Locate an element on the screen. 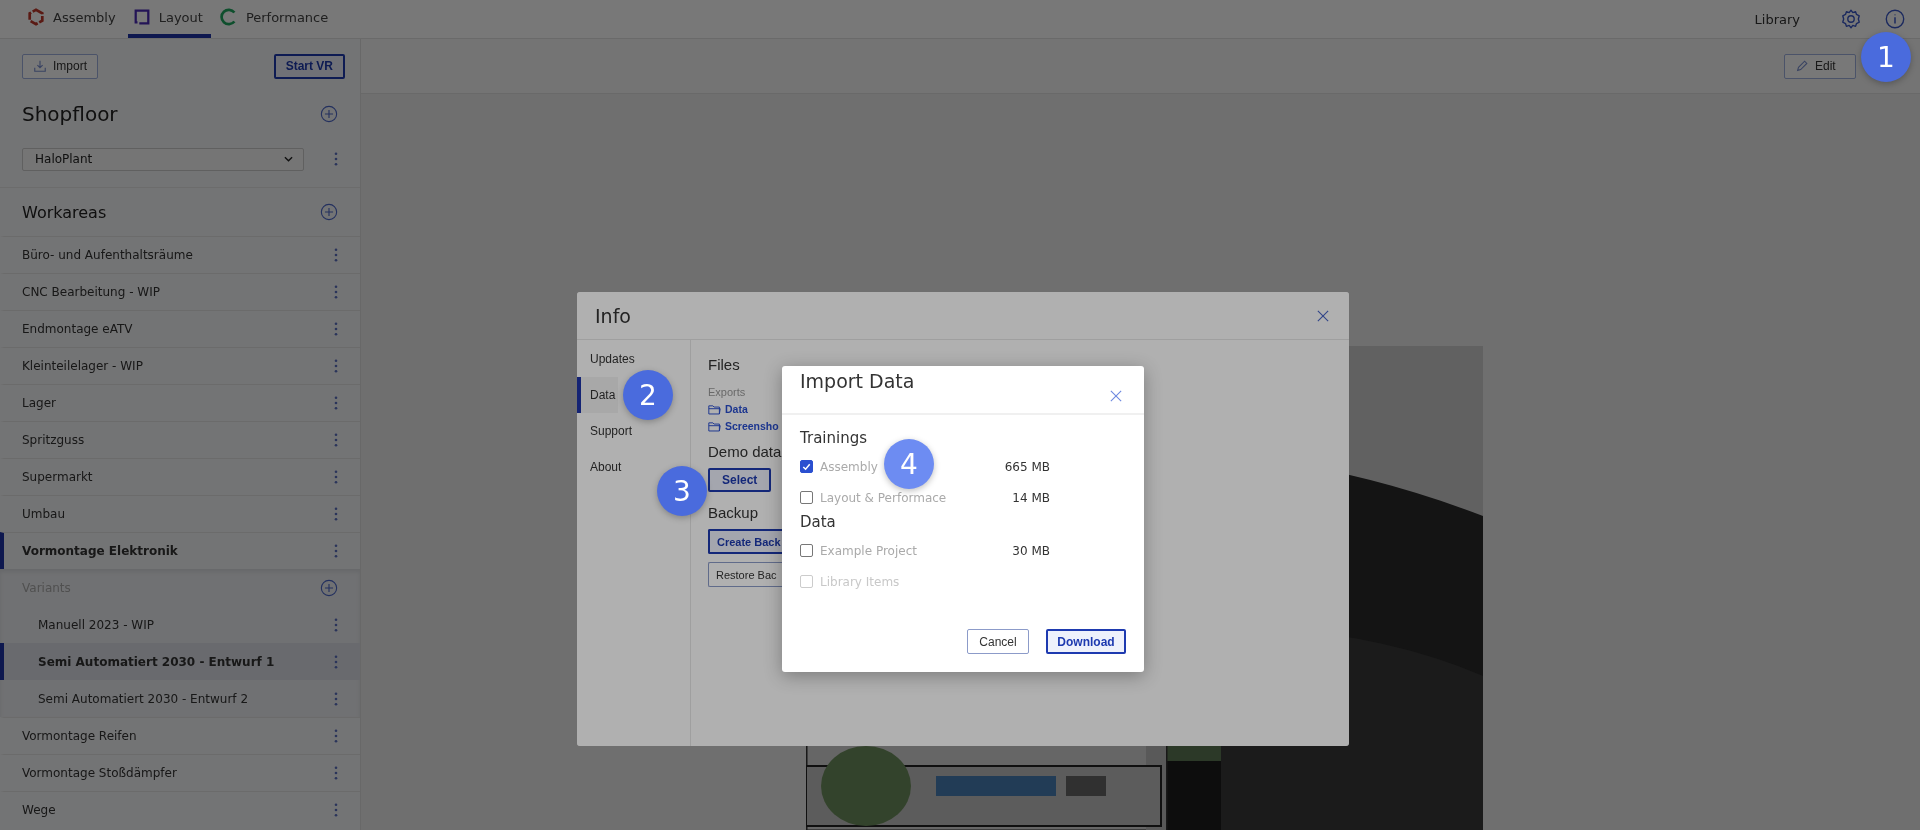  variant-item: Semi Automatiert 2030 - Entwurf 2 is located at coordinates (180, 698).